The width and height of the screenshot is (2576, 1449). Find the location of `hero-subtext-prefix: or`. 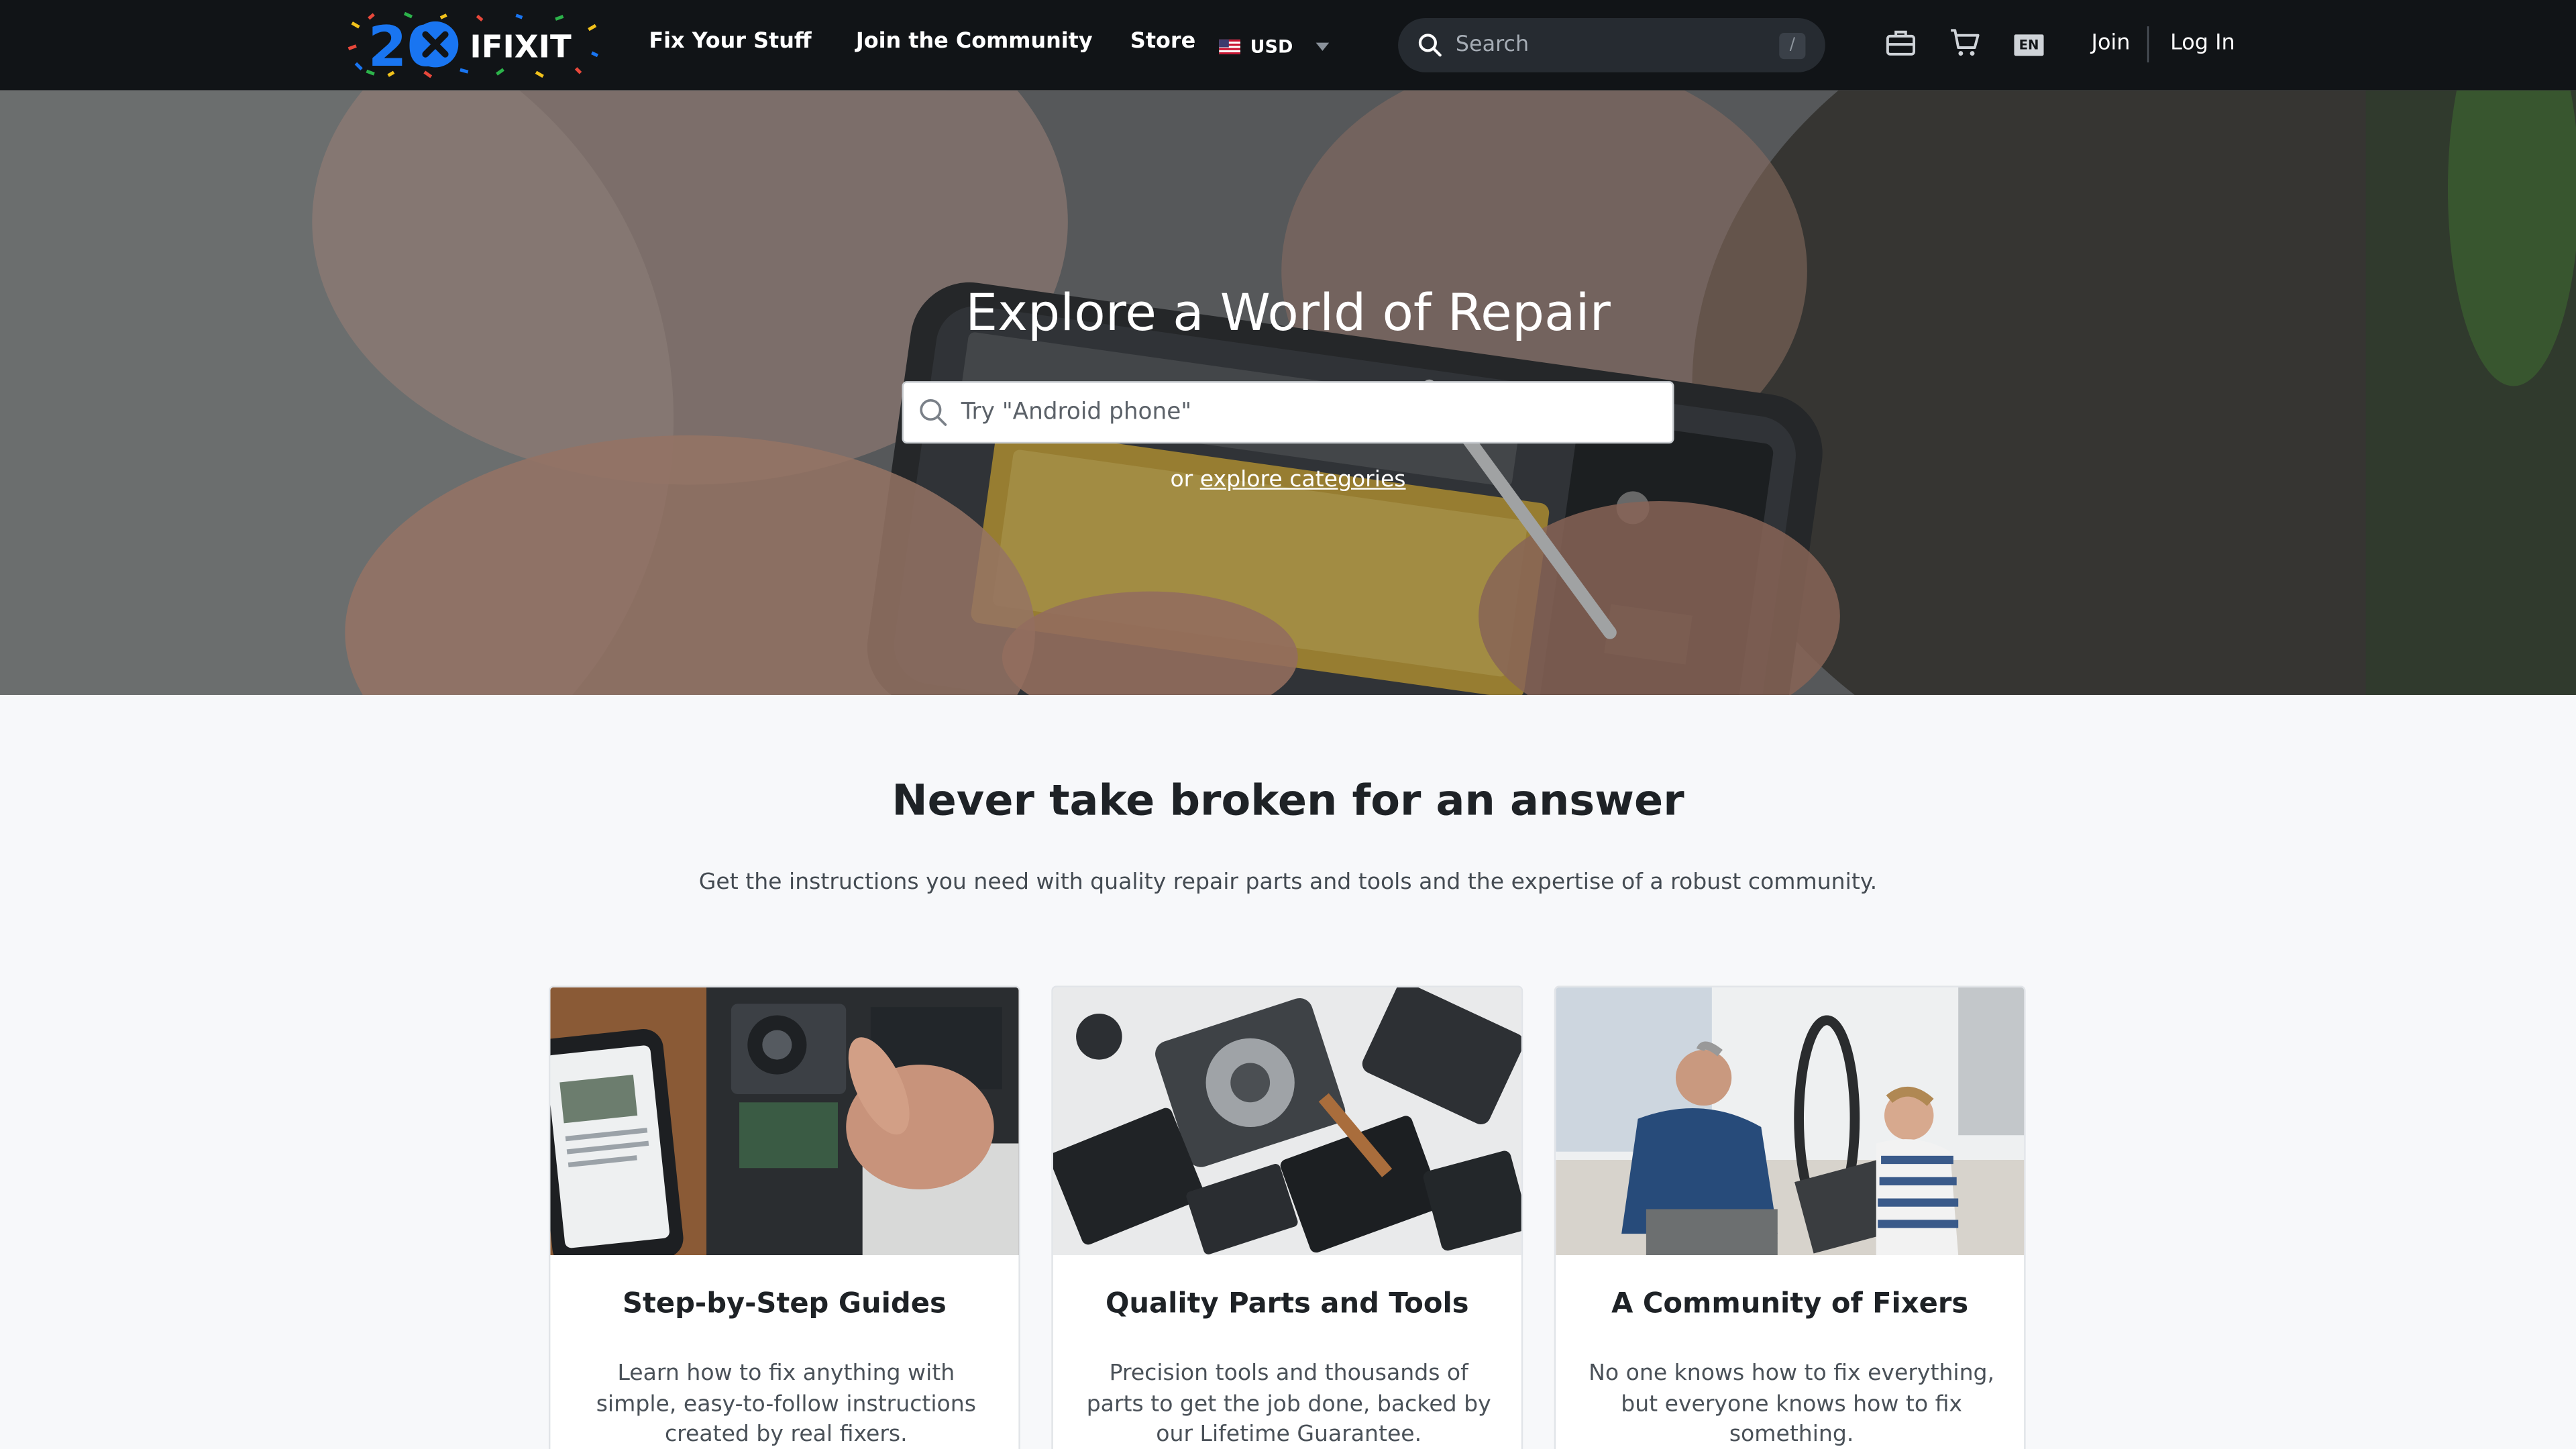

hero-subtext-prefix: or is located at coordinates (1185, 479).